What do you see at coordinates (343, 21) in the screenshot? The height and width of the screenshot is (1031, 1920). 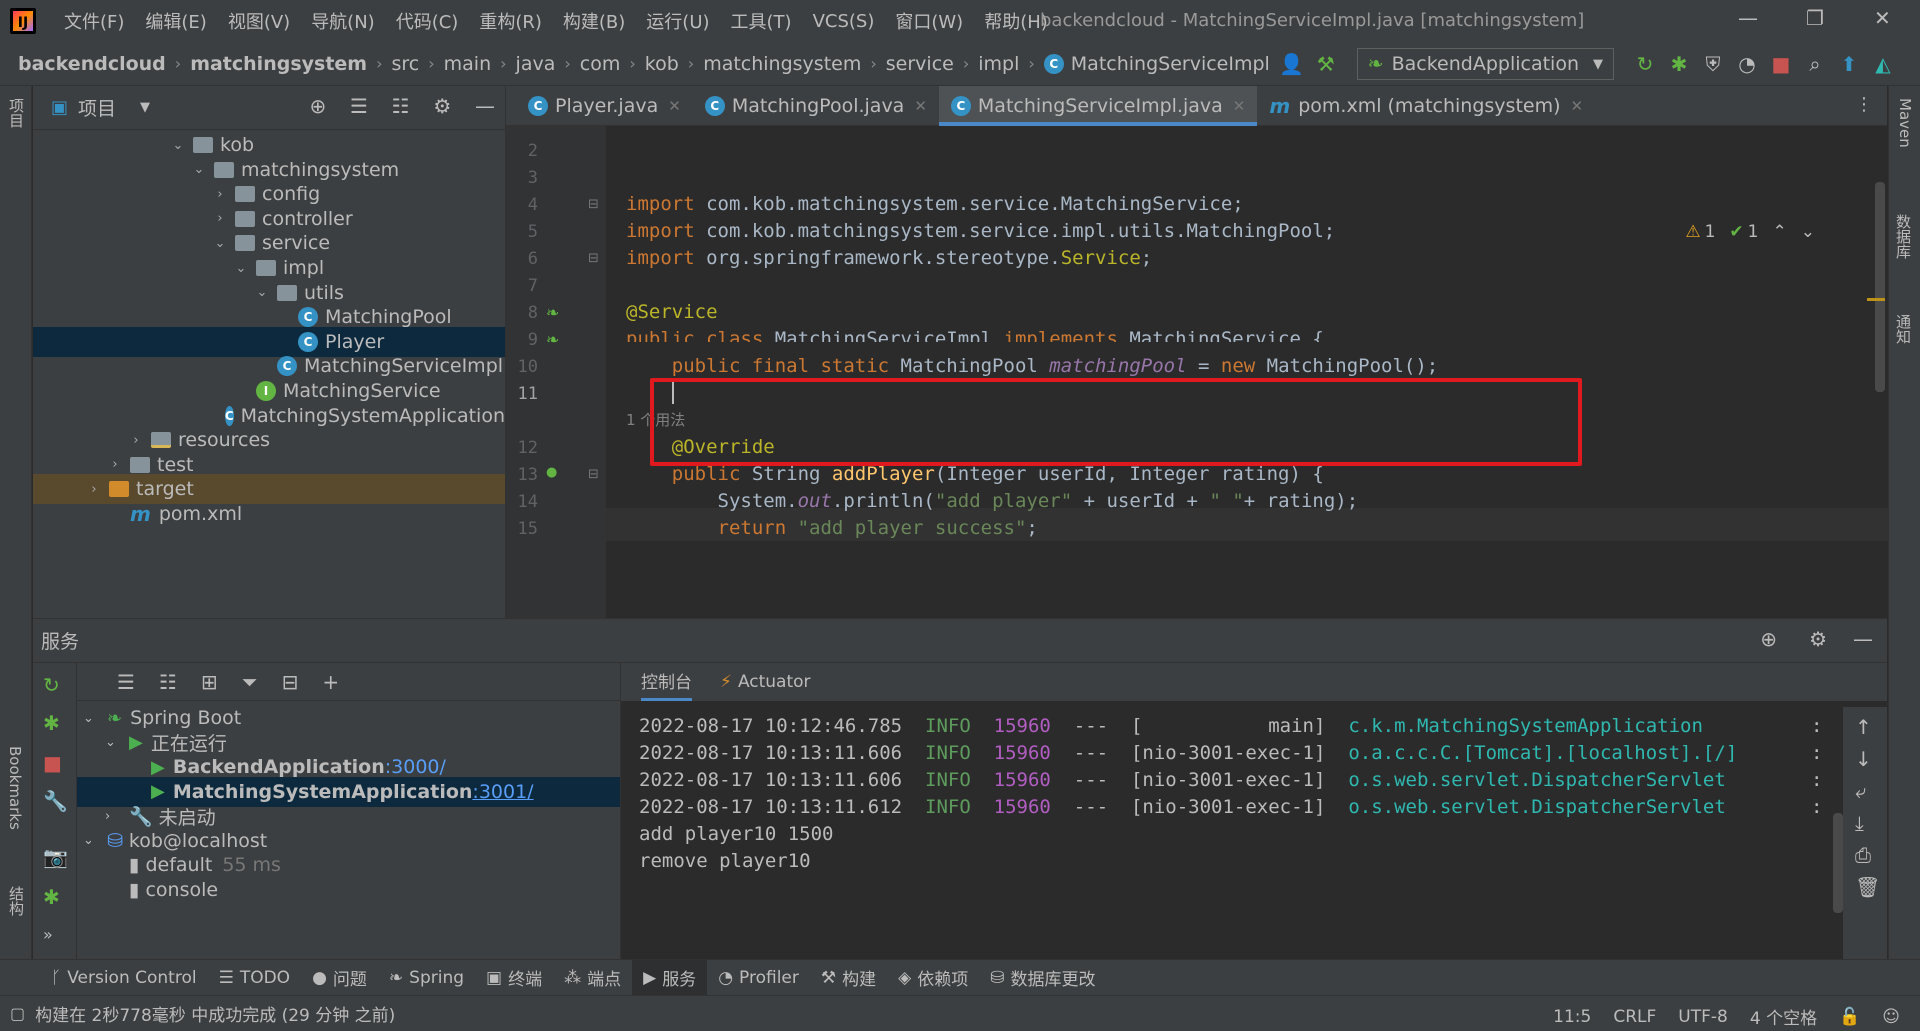 I see `menu-item: 导航(N)` at bounding box center [343, 21].